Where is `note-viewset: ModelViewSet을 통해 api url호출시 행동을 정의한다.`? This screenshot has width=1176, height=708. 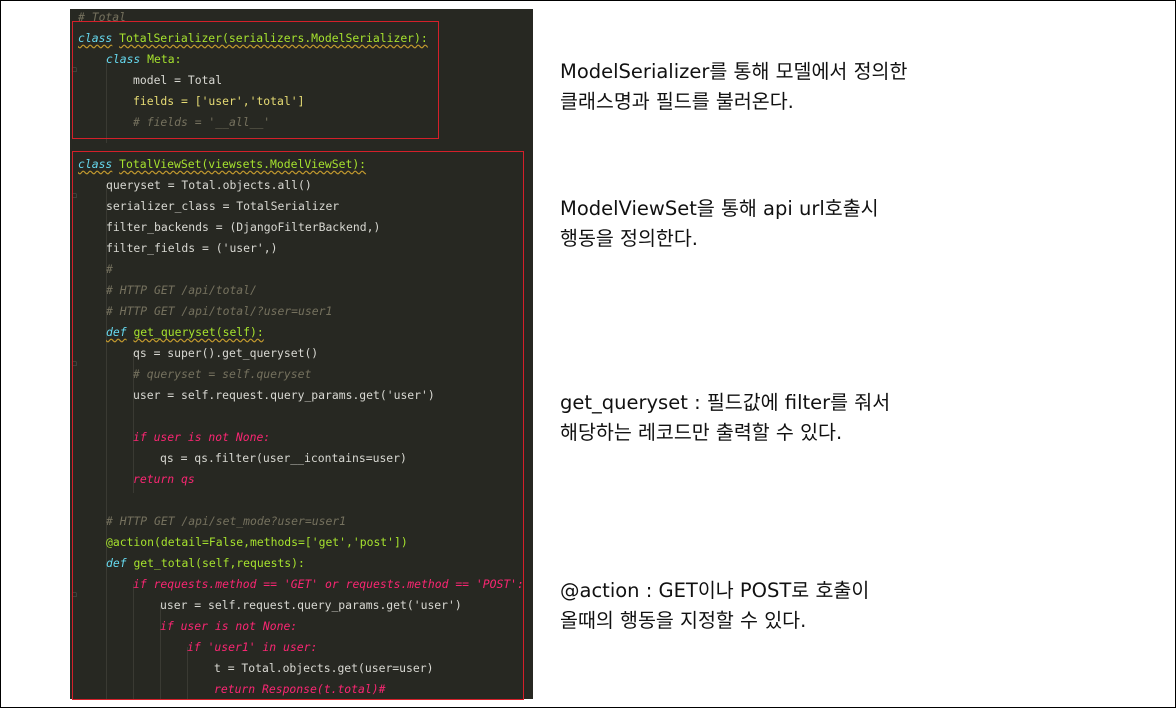
note-viewset: ModelViewSet을 통해 api url호출시 행동을 정의한다. is located at coordinates (719, 224).